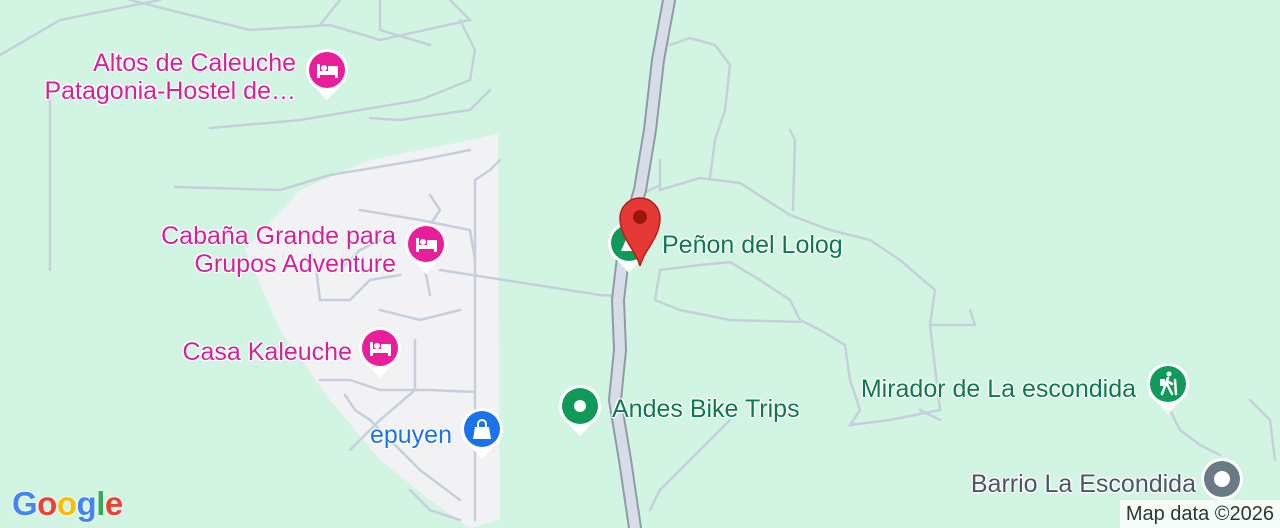  I want to click on logo-letter: l, so click(100, 503).